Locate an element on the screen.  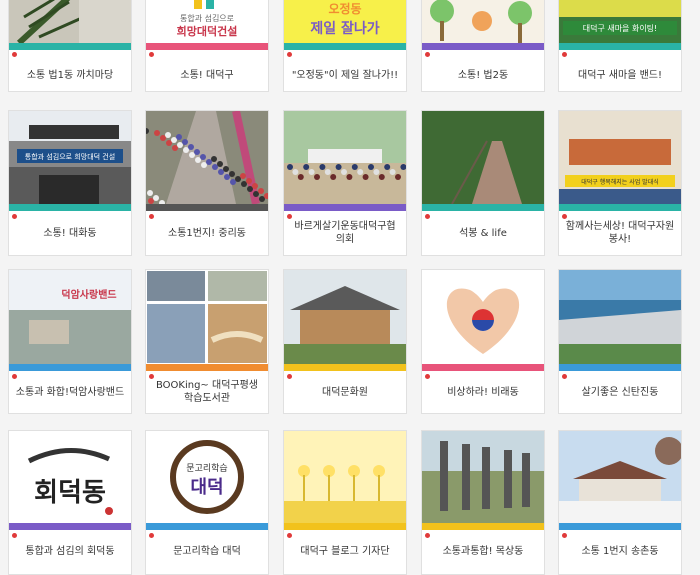
cover-image-text: 희망대덕건설 is located at coordinates (207, 31).